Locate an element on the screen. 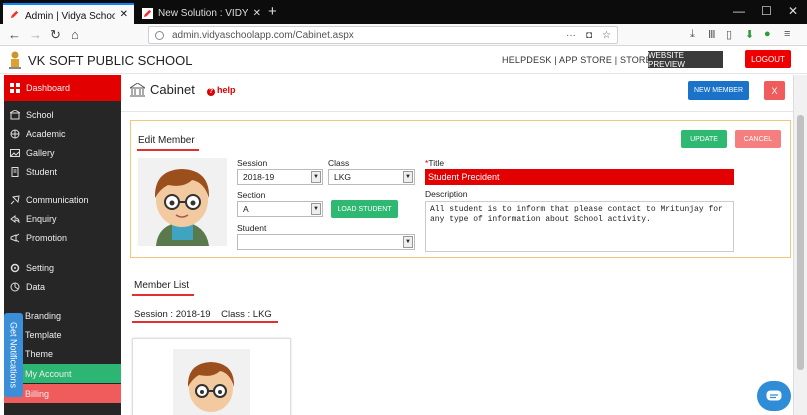  member-card is located at coordinates (211, 376).